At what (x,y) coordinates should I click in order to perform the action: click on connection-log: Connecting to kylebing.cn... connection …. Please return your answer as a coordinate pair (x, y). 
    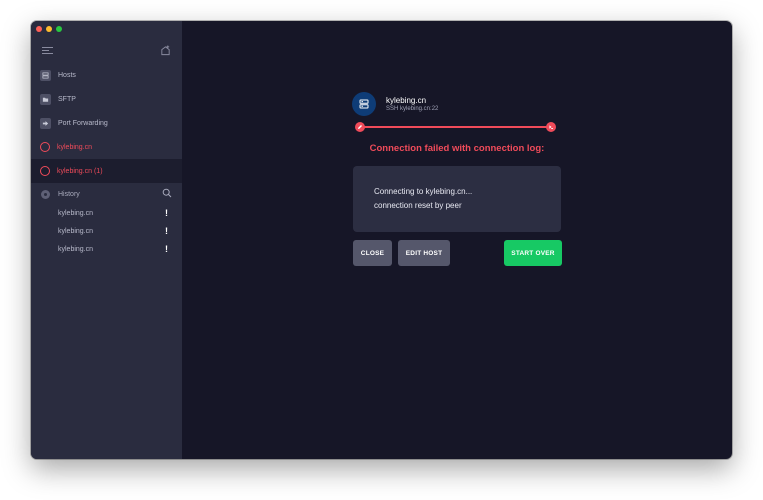
    Looking at the image, I should click on (457, 199).